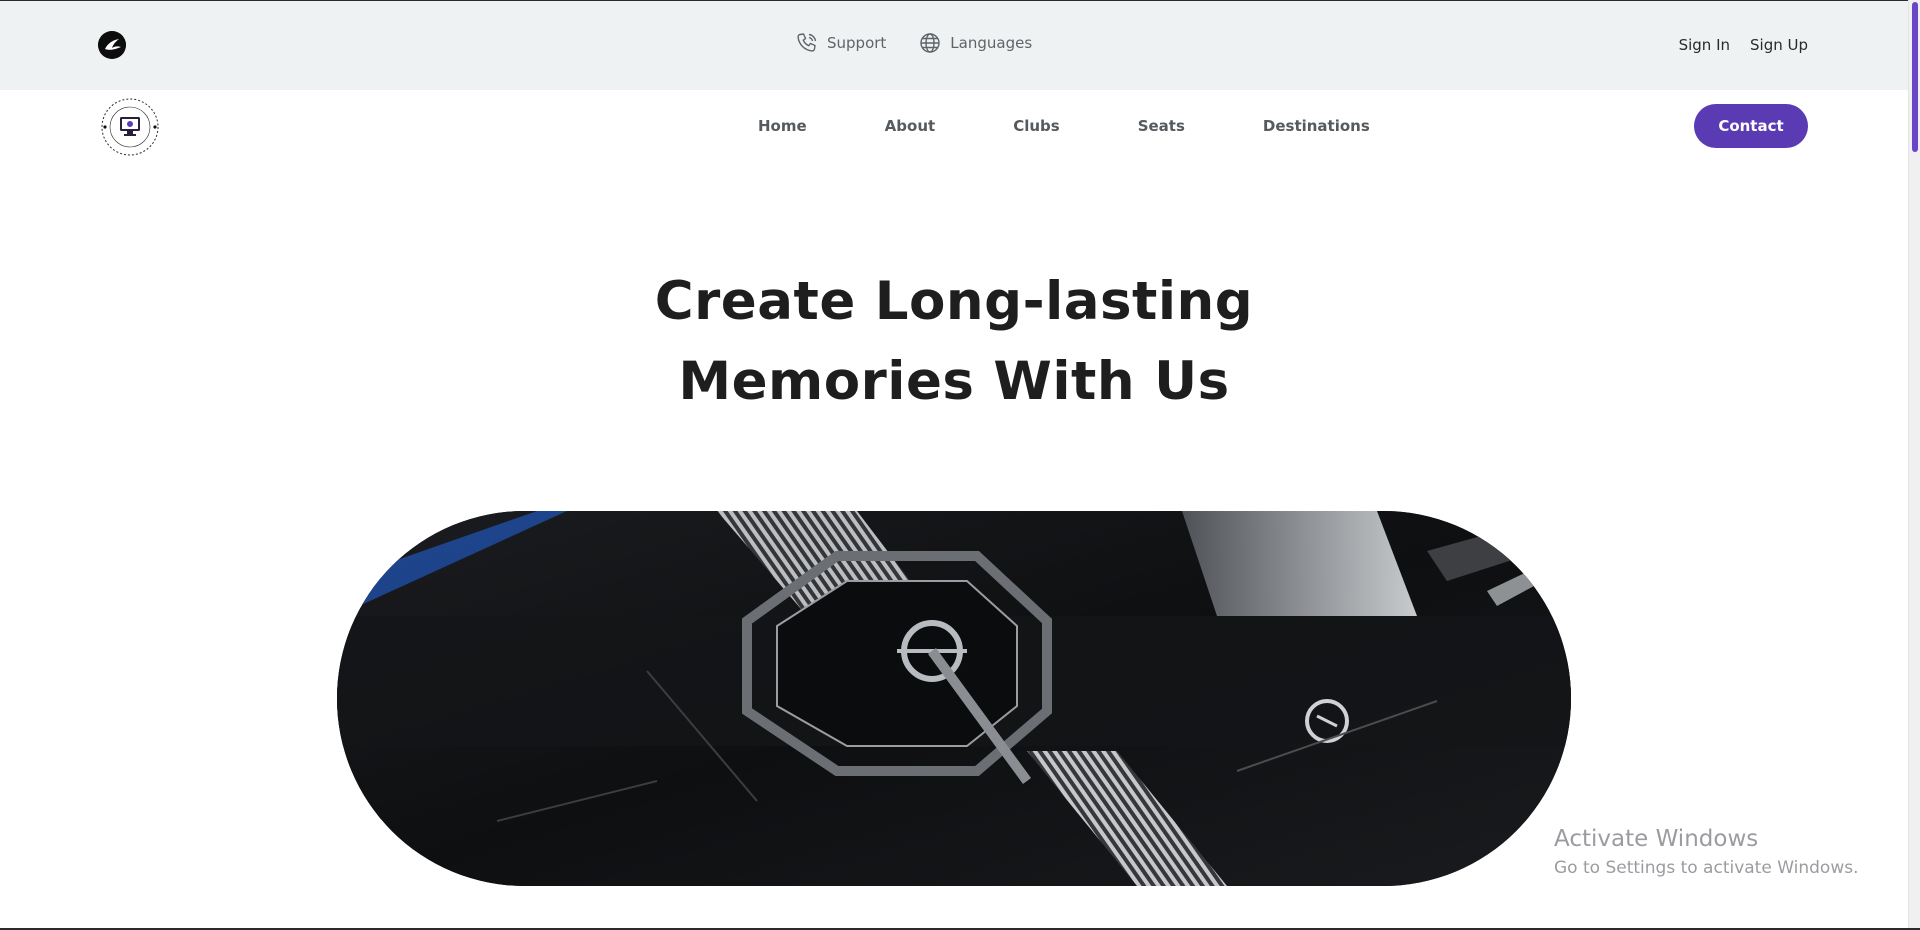 This screenshot has width=1920, height=930. Describe the element at coordinates (1751, 126) in the screenshot. I see `contact-button: Contact` at that location.